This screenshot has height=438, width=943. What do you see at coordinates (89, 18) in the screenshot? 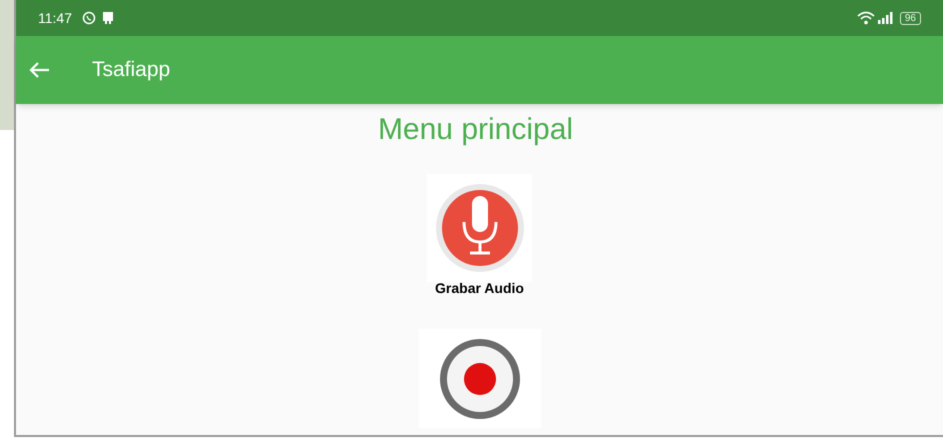
I see `chat-icon` at bounding box center [89, 18].